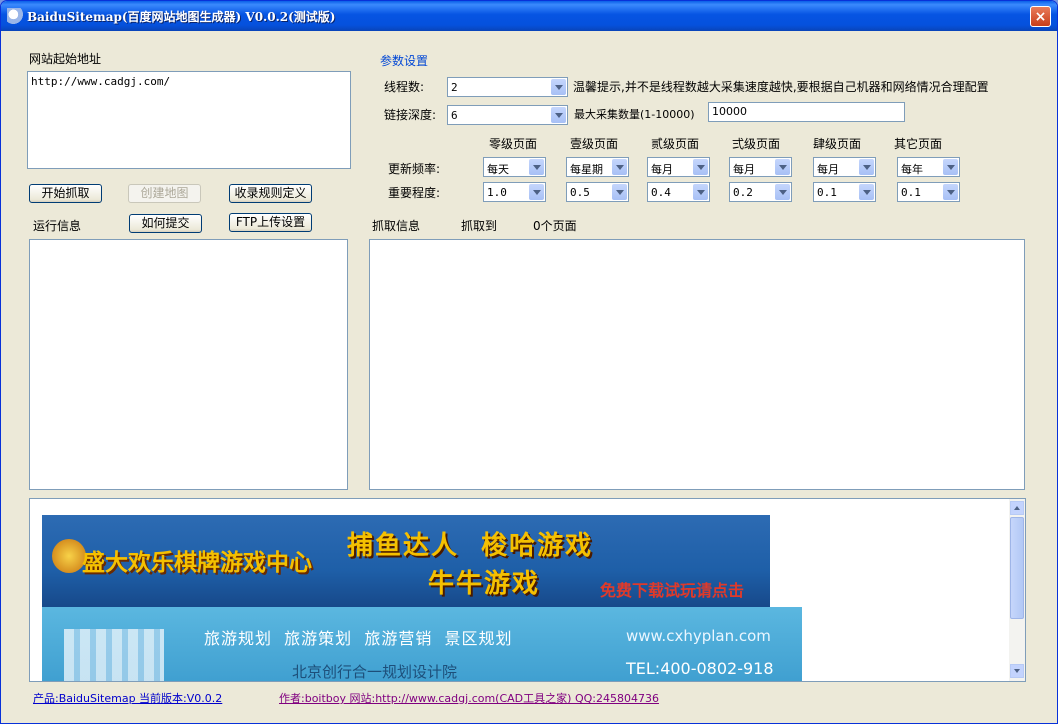 The height and width of the screenshot is (724, 1058). I want to click on col-level0: 零级页面, so click(513, 144).